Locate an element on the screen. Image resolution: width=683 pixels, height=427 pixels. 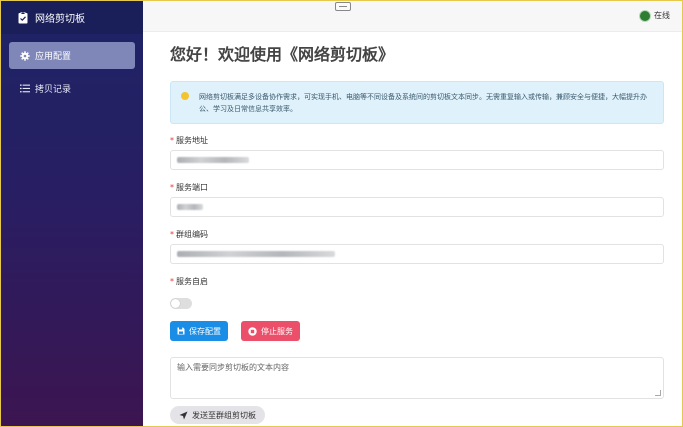
field-server-address: * 服务地址 is located at coordinates (417, 152).